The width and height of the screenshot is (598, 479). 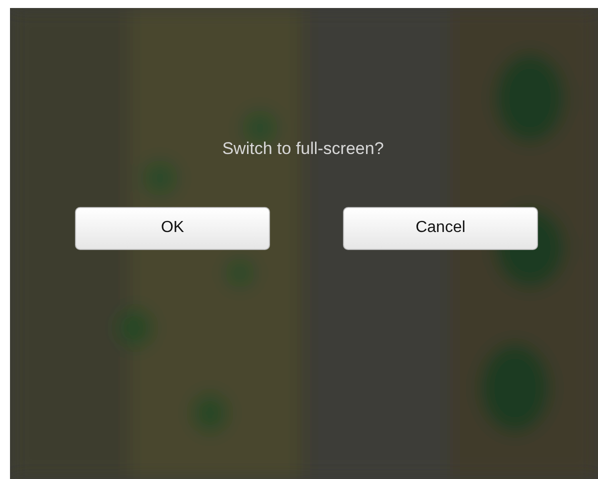 What do you see at coordinates (440, 228) in the screenshot?
I see `cancel-button: Cancel` at bounding box center [440, 228].